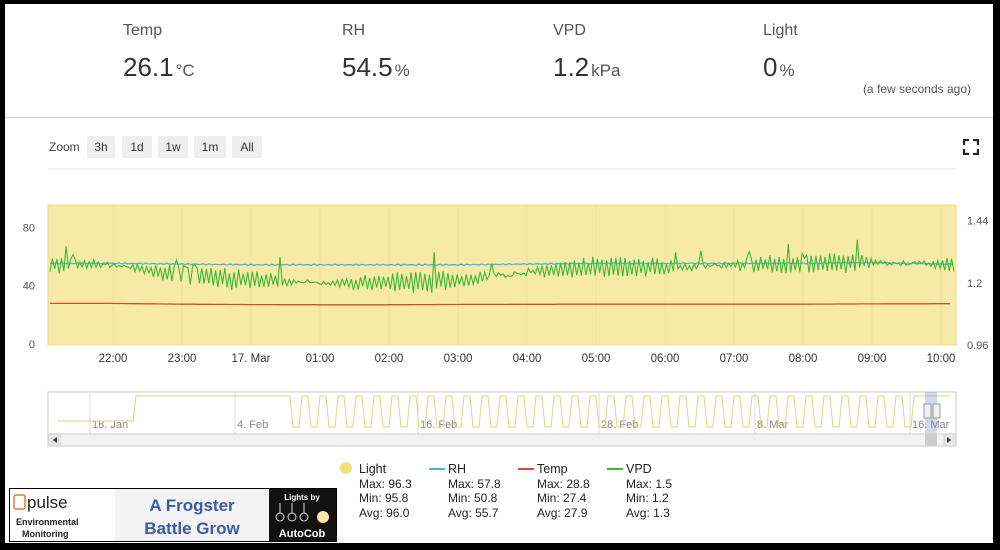 The height and width of the screenshot is (550, 1000). What do you see at coordinates (389, 359) in the screenshot?
I see `x-tick-label: 02:00` at bounding box center [389, 359].